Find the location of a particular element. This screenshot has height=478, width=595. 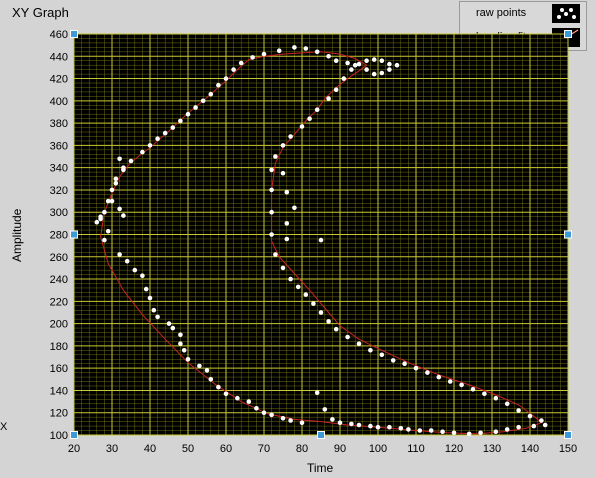

x-tick-label: 140 is located at coordinates (530, 449).